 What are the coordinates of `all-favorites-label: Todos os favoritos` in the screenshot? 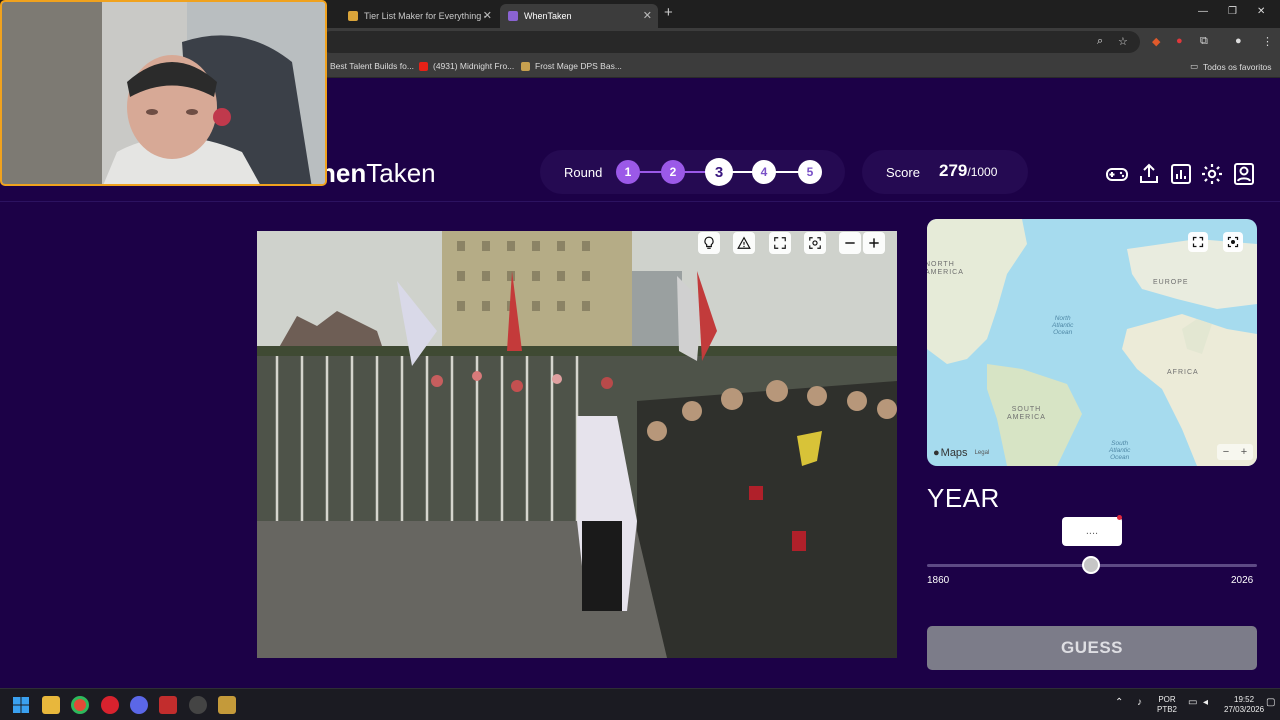 It's located at (1237, 66).